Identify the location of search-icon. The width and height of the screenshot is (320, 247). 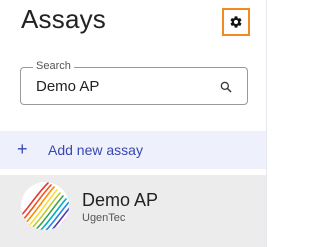
(226, 87).